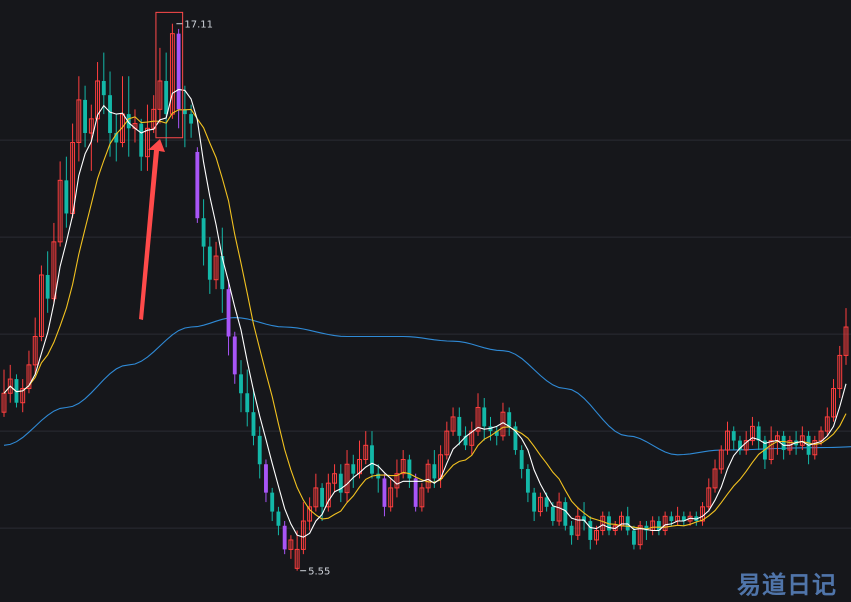  What do you see at coordinates (198, 25) in the screenshot?
I see `high-price-label: 17.11` at bounding box center [198, 25].